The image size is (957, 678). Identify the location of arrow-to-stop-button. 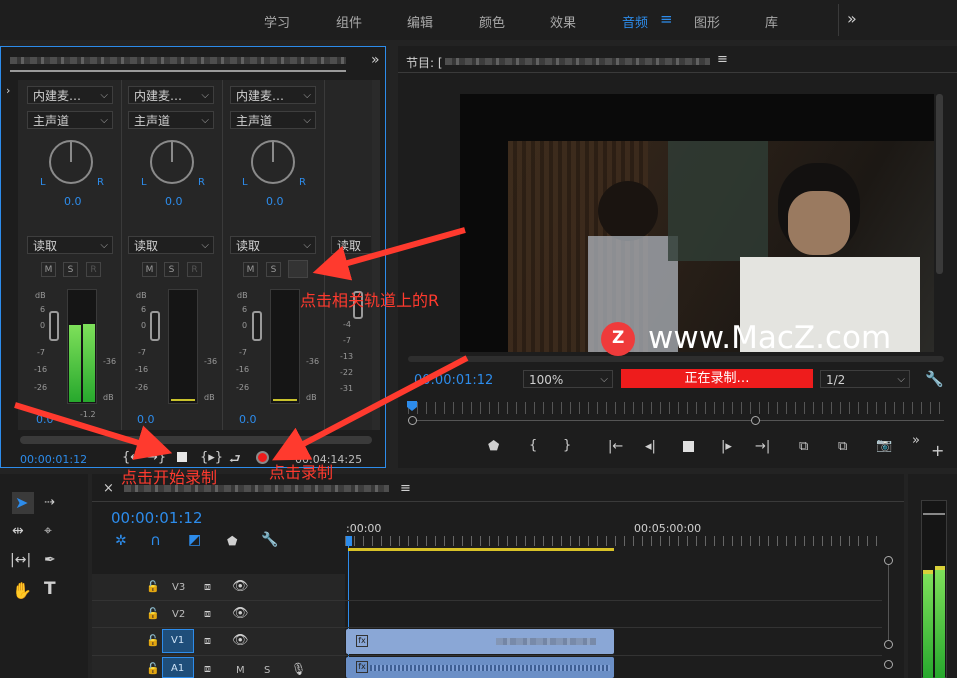
(93, 431).